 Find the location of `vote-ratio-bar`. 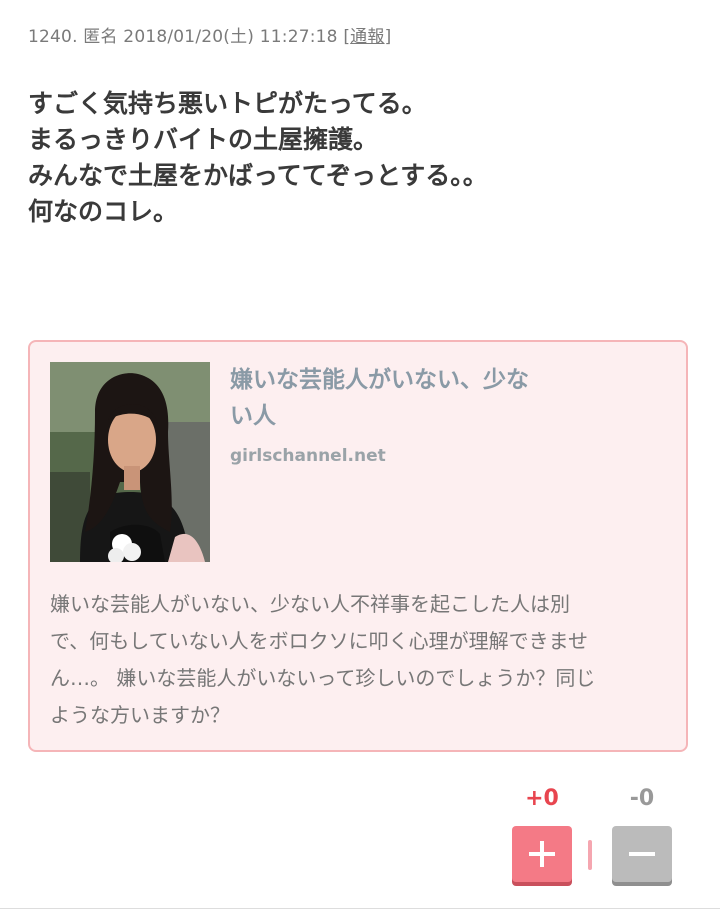

vote-ratio-bar is located at coordinates (590, 855).